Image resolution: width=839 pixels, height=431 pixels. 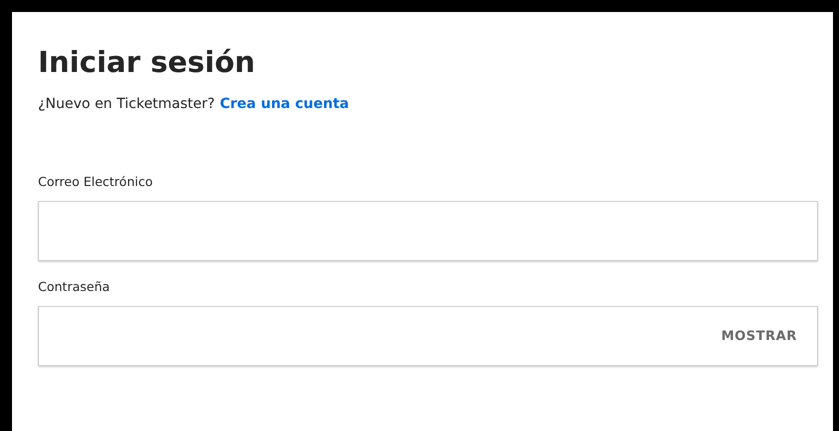 What do you see at coordinates (96, 181) in the screenshot?
I see `field-label: Correo Electrónico` at bounding box center [96, 181].